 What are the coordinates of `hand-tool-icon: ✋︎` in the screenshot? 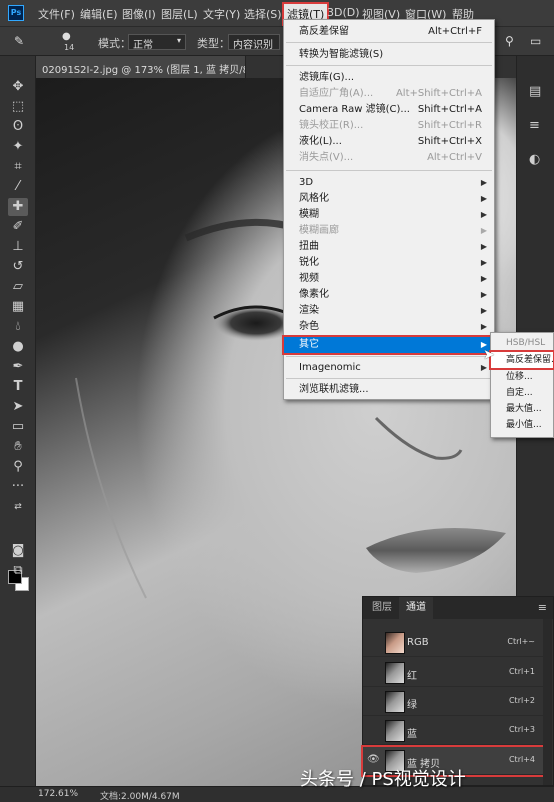 It's located at (18, 447).